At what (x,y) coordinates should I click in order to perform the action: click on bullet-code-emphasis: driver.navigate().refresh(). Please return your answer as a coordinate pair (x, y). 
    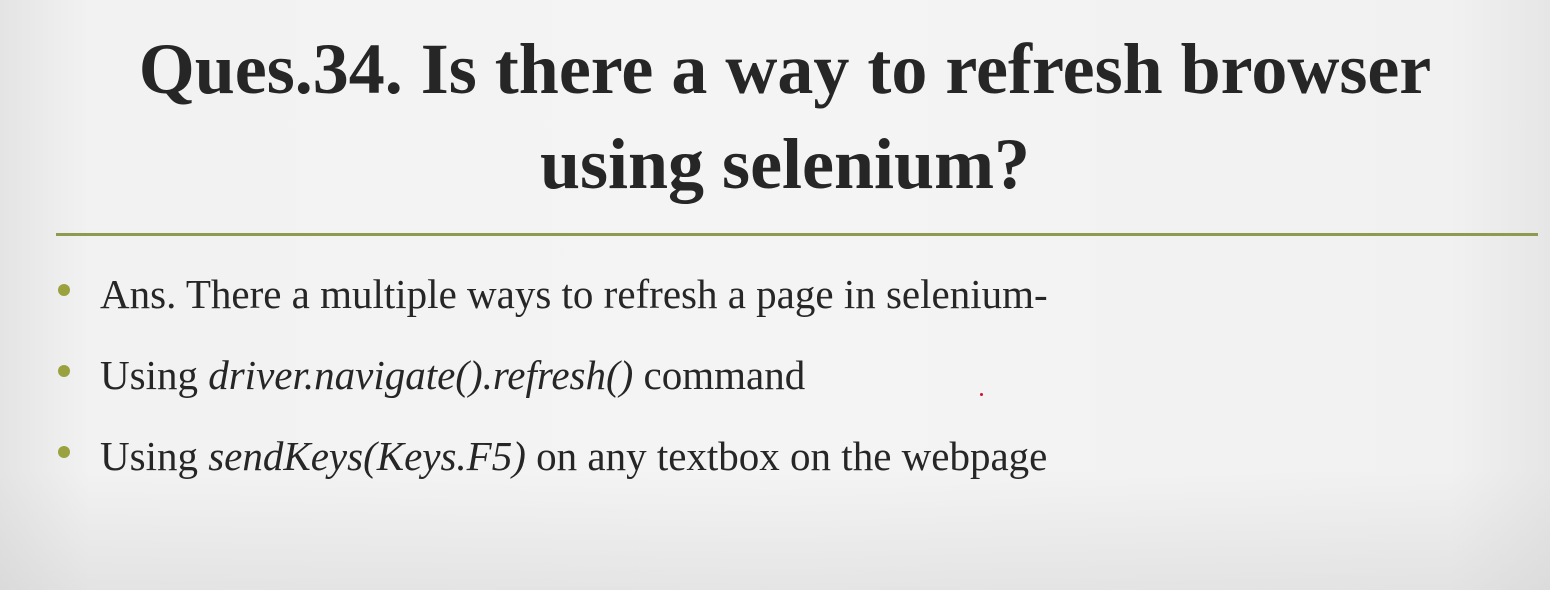
    Looking at the image, I should click on (421, 375).